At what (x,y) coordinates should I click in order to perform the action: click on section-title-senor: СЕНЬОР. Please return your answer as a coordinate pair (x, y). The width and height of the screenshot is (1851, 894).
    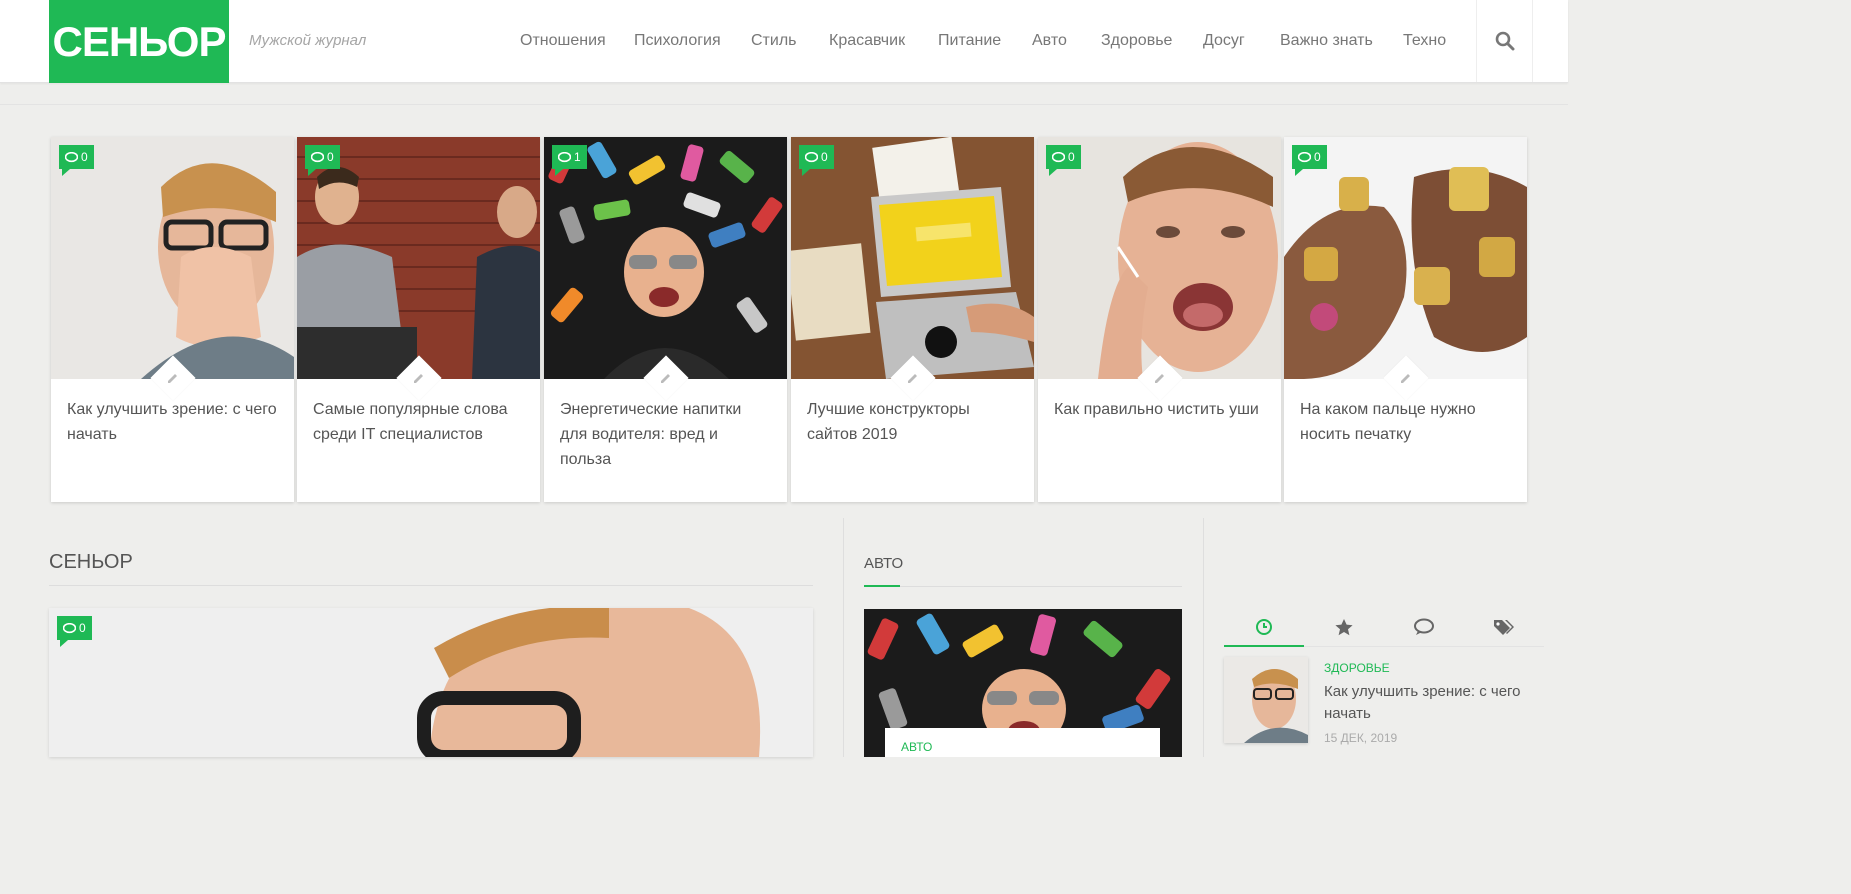
    Looking at the image, I should click on (91, 562).